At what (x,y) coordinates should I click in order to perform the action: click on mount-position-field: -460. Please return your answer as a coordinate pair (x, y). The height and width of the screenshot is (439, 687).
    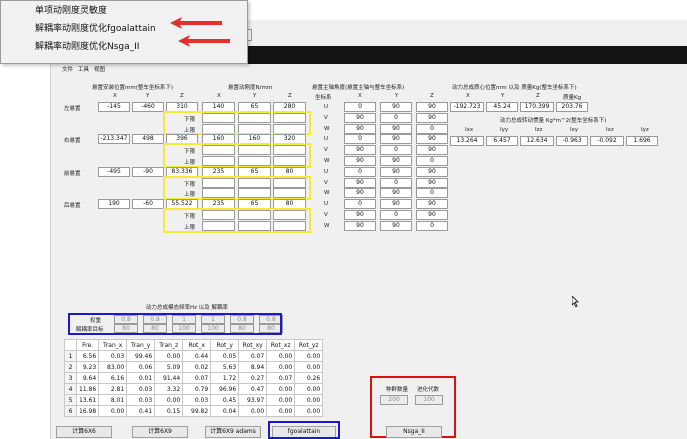
    Looking at the image, I should click on (148, 107).